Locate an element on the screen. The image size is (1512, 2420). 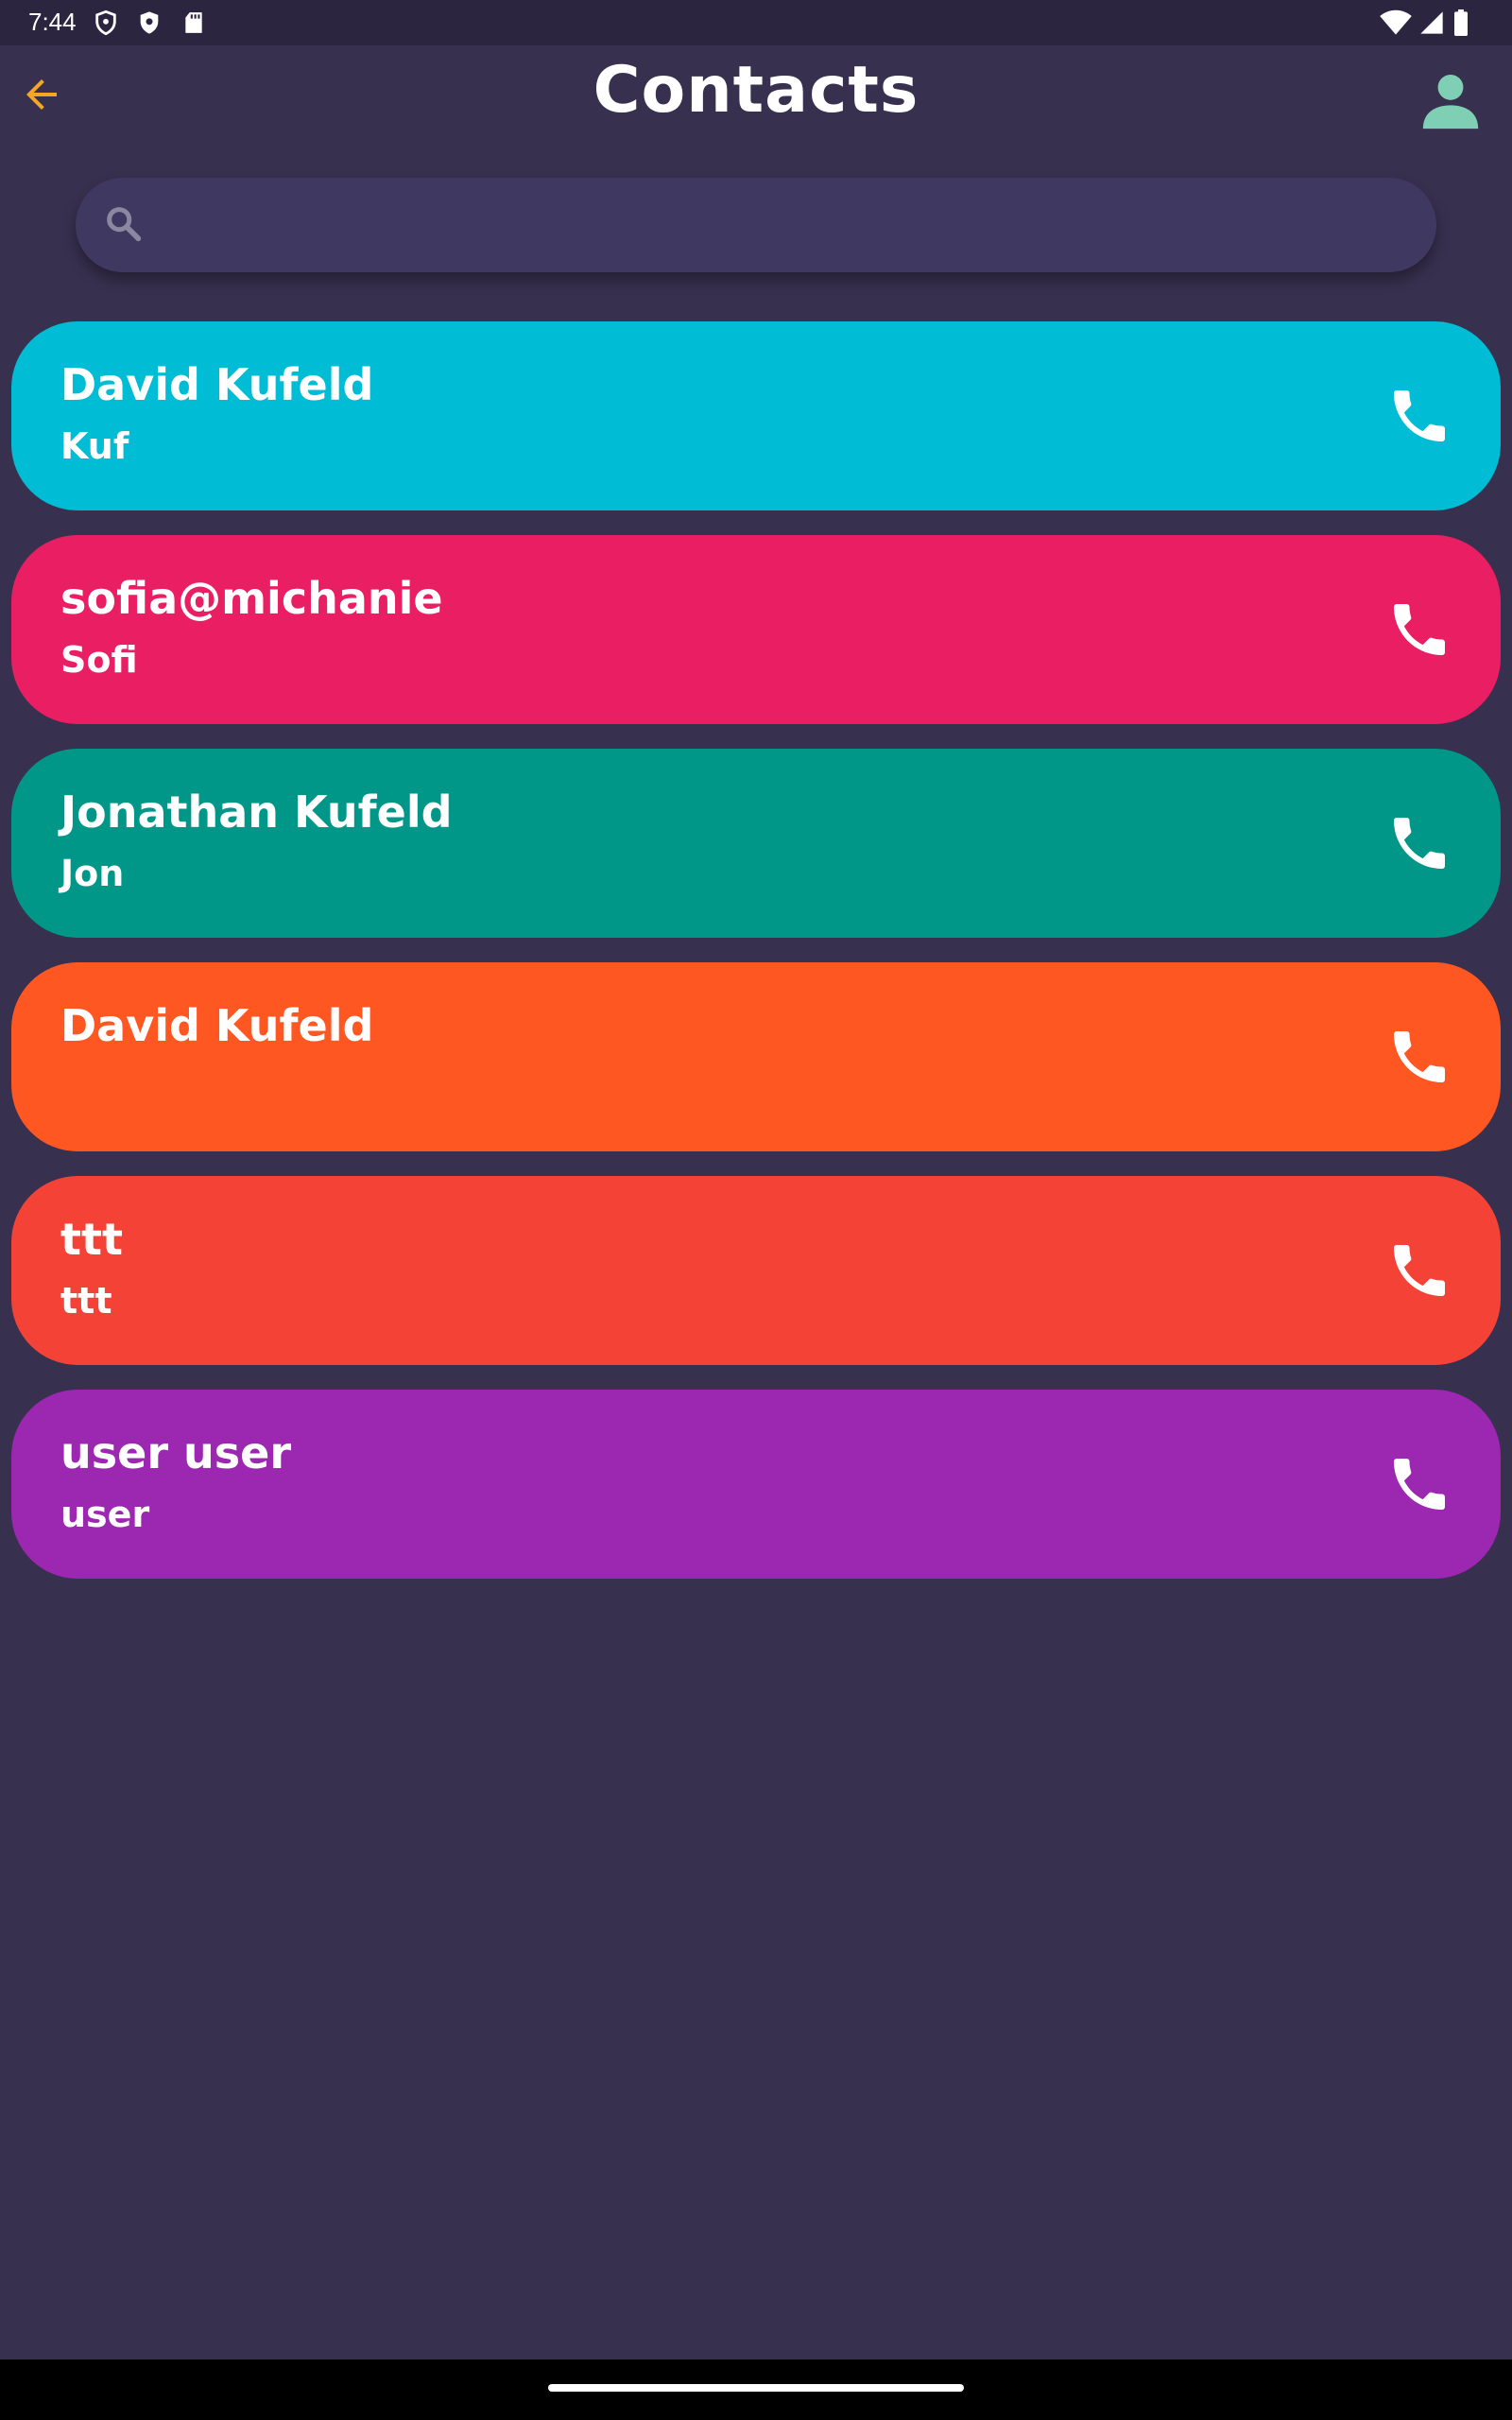
contact-card: Jonathan Kufeld Jon is located at coordinates (756, 843).